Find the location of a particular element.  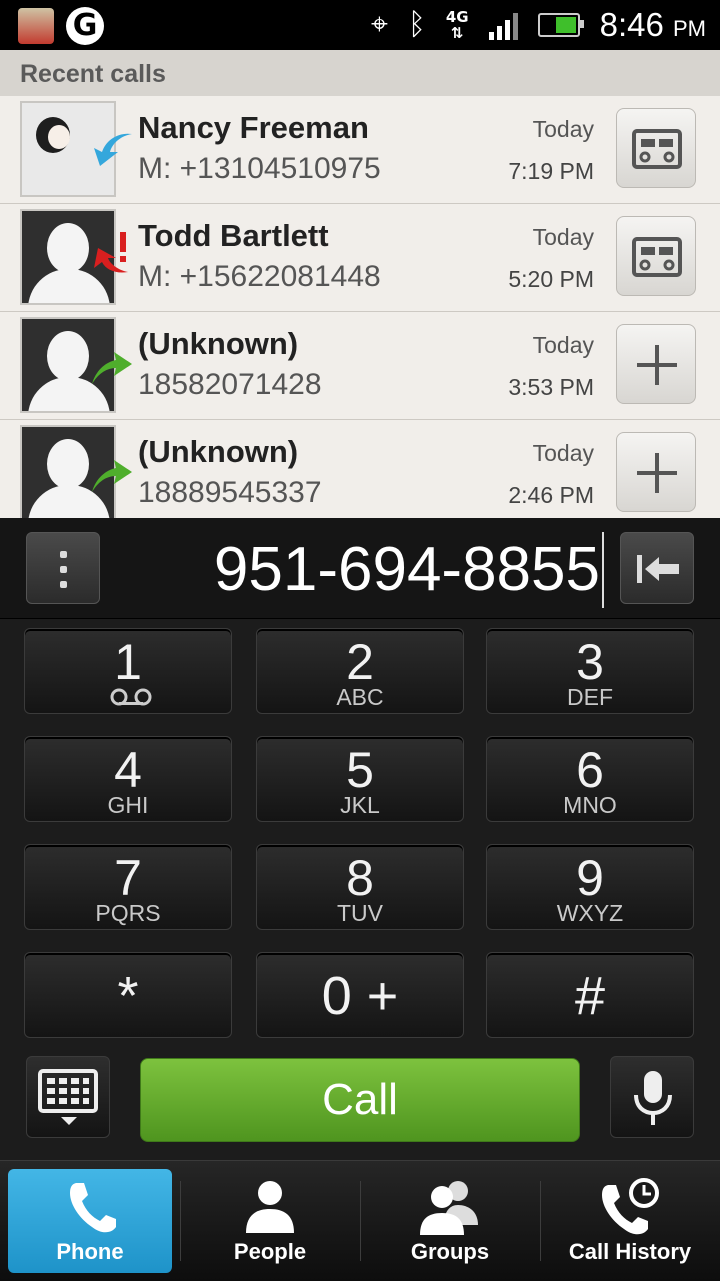

key-1: 1 is located at coordinates (128, 671).